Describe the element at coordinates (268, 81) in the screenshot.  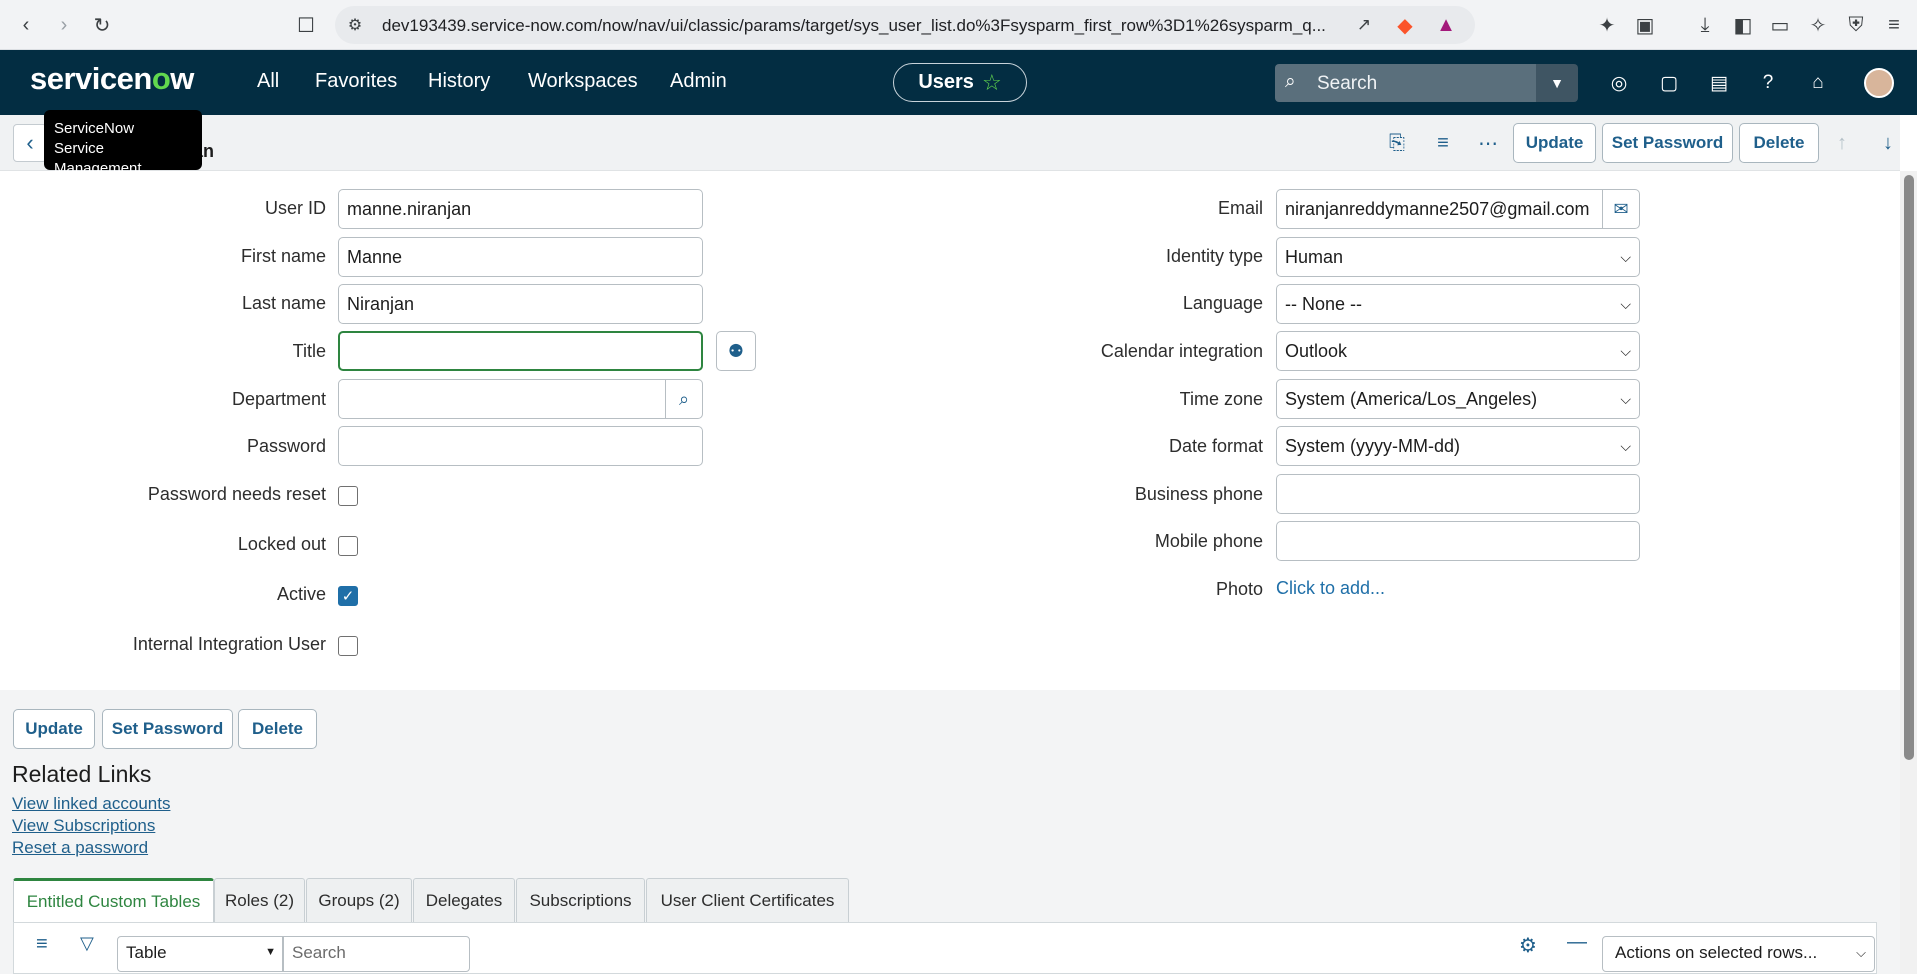
I see `nav-all: All` at that location.